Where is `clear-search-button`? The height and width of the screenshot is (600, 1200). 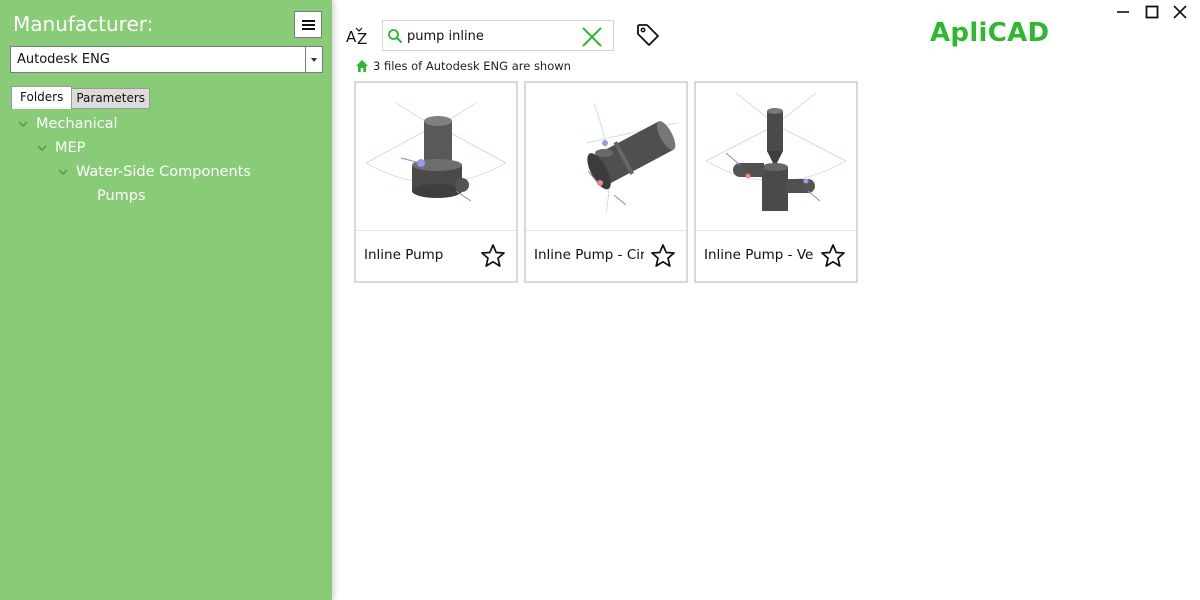 clear-search-button is located at coordinates (592, 37).